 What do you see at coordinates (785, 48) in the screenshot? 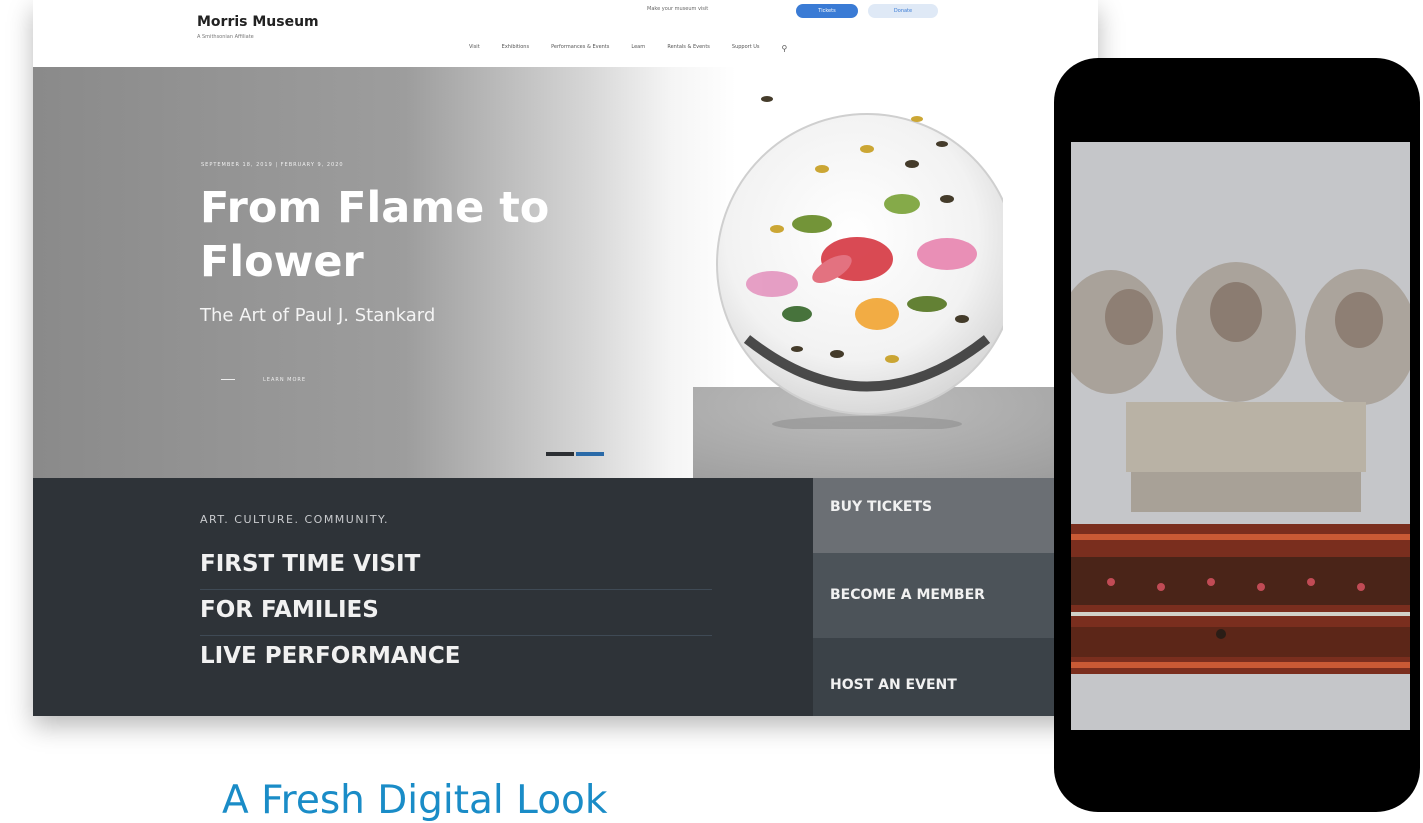
I see `search-icon: ⚲` at bounding box center [785, 48].